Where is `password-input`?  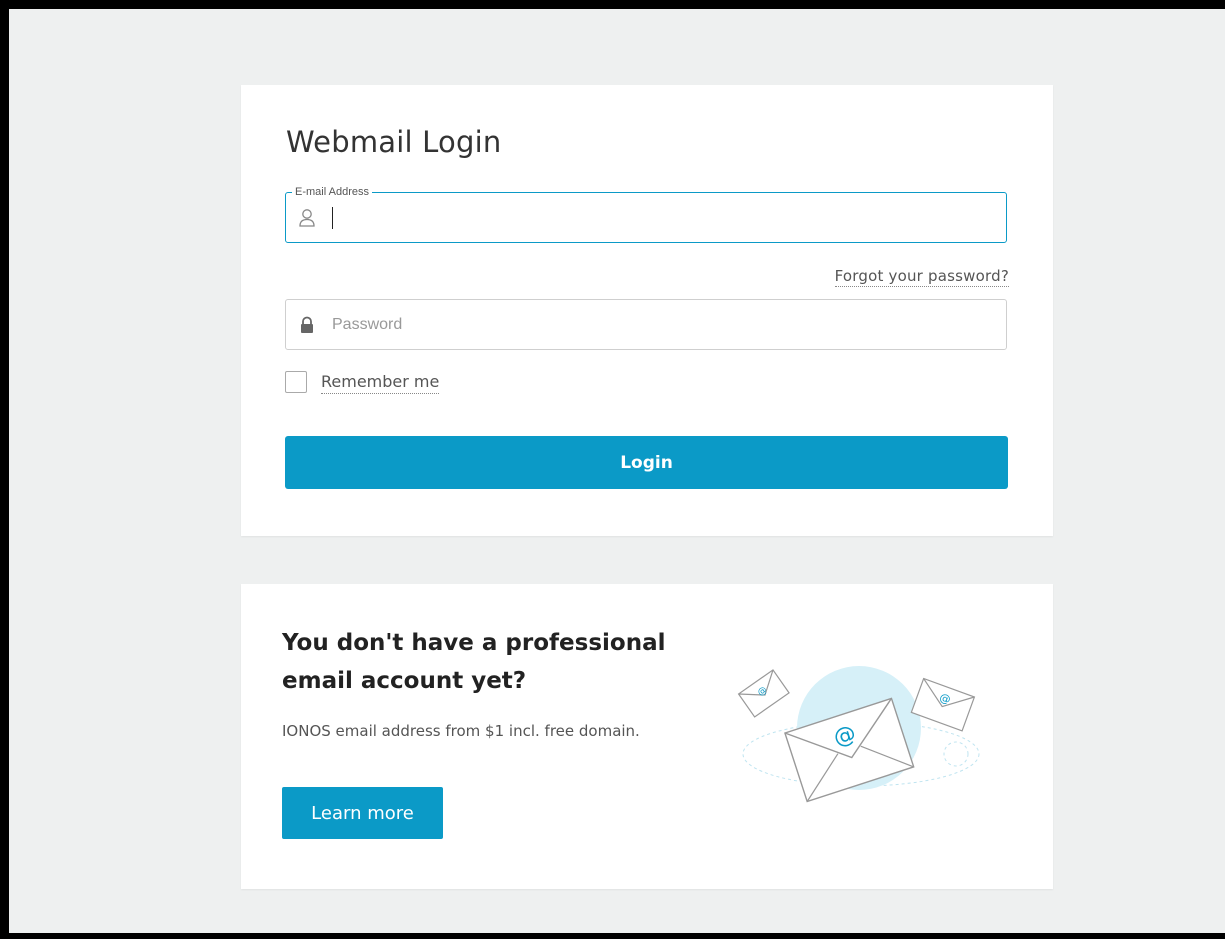 password-input is located at coordinates (662, 325).